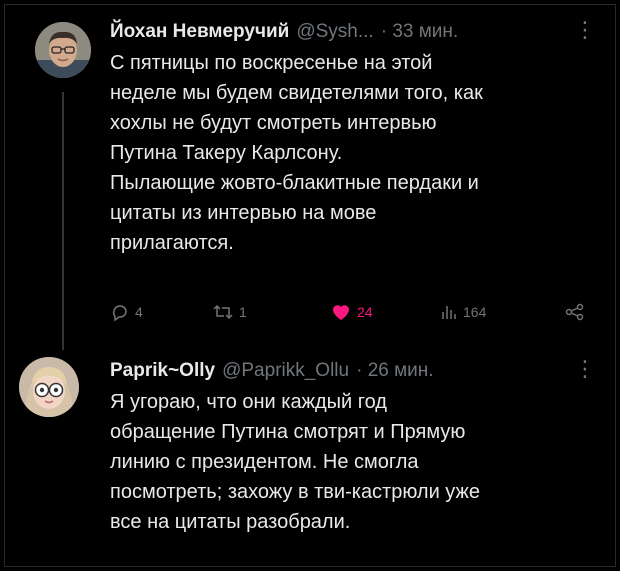 The width and height of the screenshot is (620, 571). I want to click on tweet-line: обращение Путина смотрят и Прямую, so click(288, 432).